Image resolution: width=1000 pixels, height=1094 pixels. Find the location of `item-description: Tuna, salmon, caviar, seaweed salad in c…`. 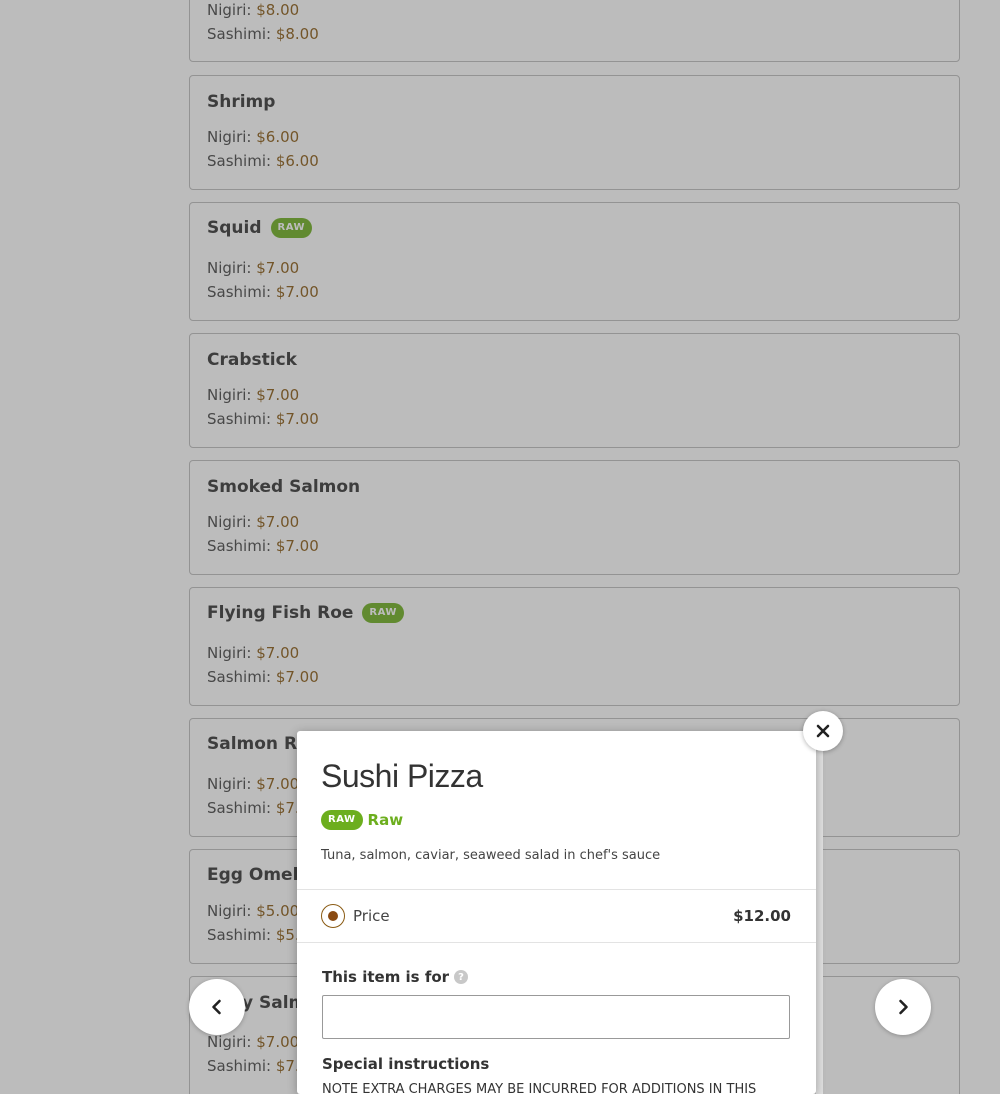

item-description: Tuna, salmon, caviar, seaweed salad in c… is located at coordinates (491, 855).